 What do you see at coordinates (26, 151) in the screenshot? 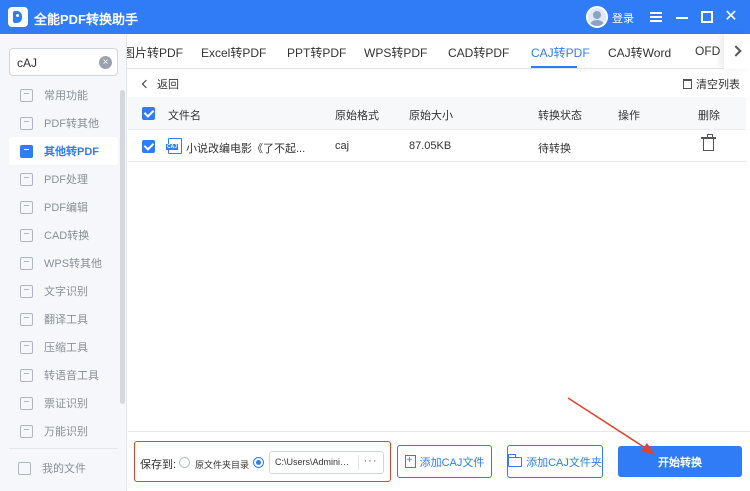
I see `convert-icon` at bounding box center [26, 151].